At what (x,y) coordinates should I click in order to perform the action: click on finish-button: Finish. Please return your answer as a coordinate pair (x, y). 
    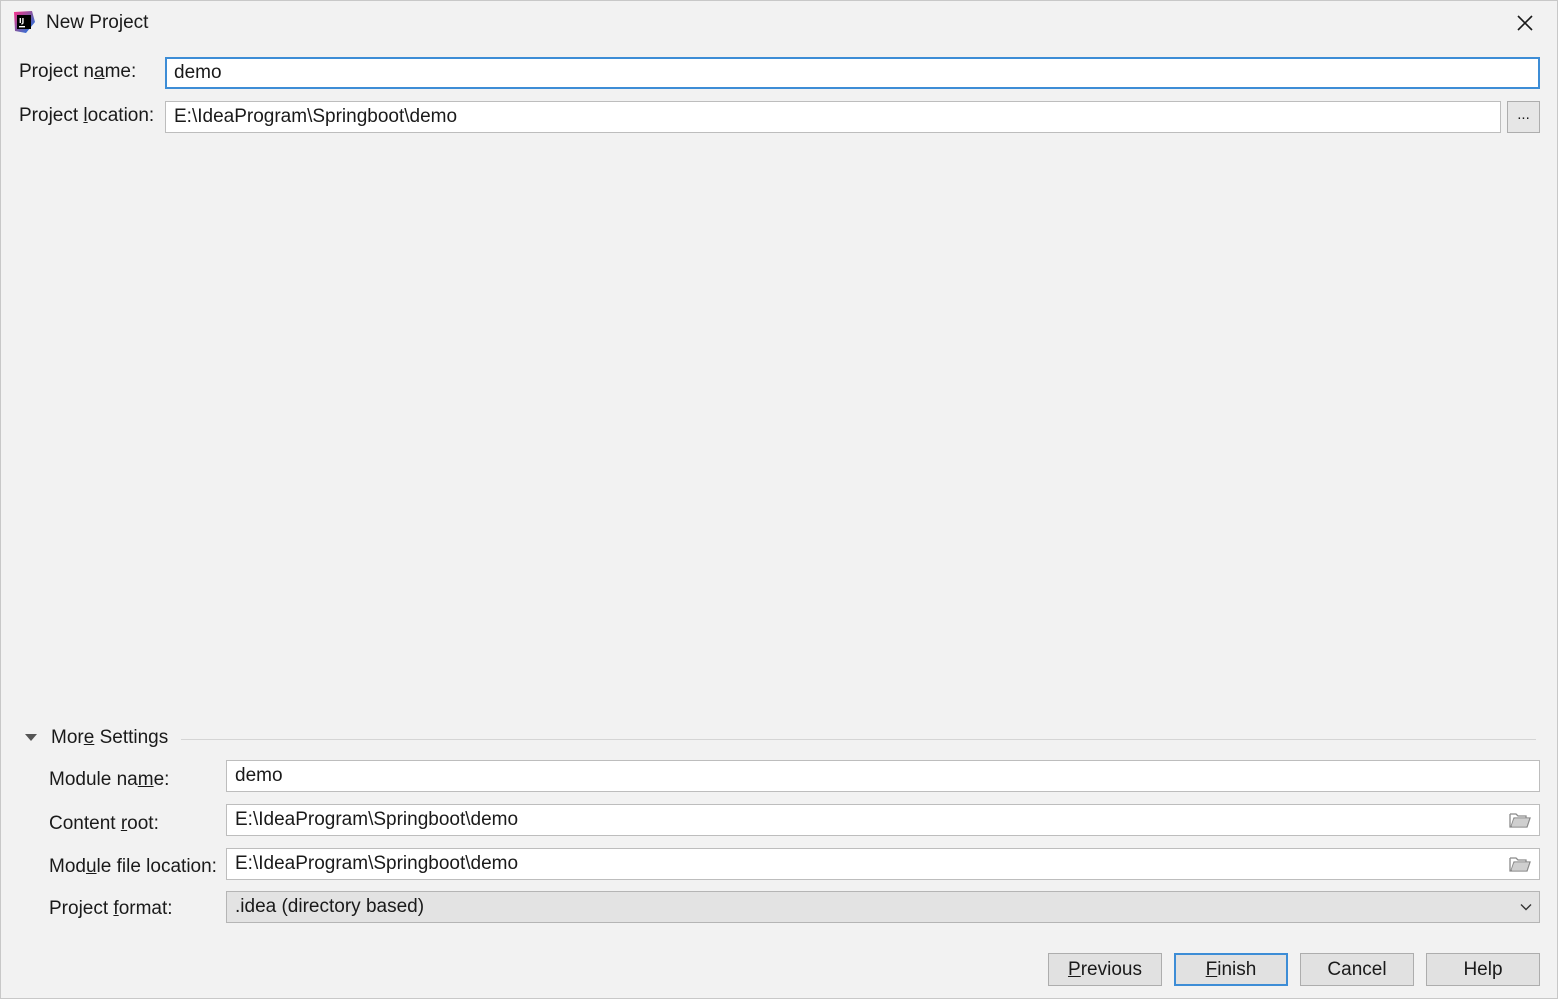
    Looking at the image, I should click on (1231, 969).